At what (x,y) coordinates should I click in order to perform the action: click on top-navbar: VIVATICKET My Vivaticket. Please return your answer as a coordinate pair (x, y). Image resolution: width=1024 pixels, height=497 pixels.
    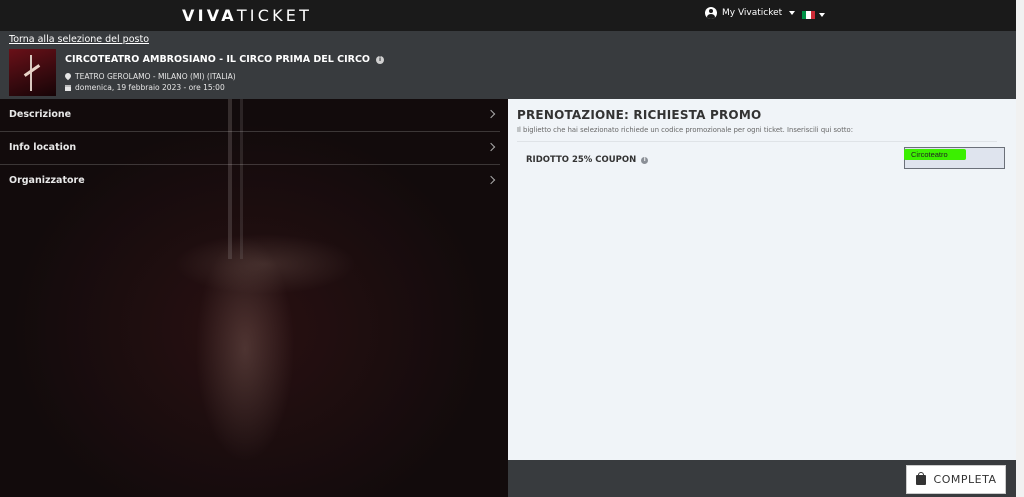
    Looking at the image, I should click on (508, 15).